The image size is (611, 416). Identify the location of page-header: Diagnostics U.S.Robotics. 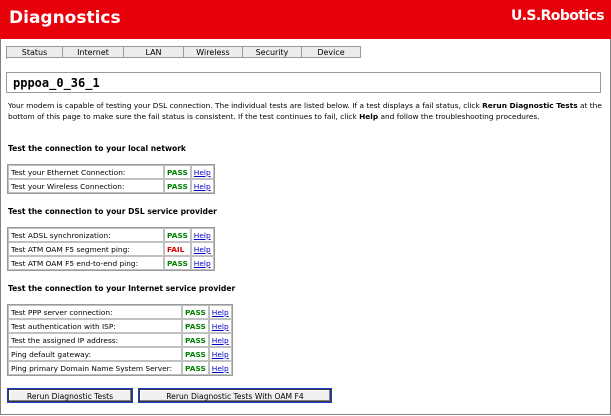
(305, 19).